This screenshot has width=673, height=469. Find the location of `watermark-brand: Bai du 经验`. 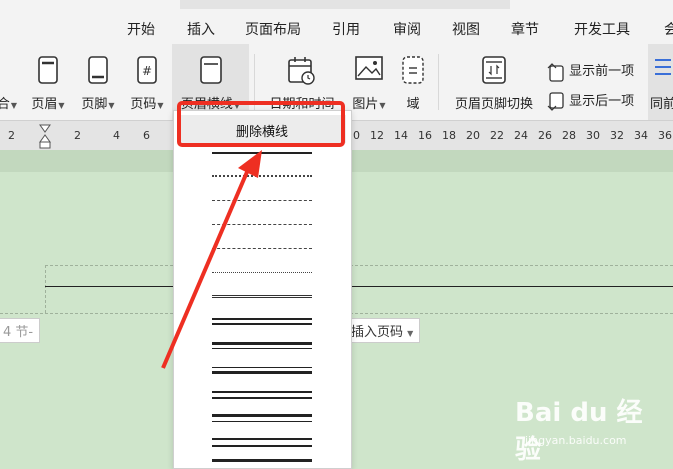

watermark-brand: Bai du 经验 is located at coordinates (579, 431).